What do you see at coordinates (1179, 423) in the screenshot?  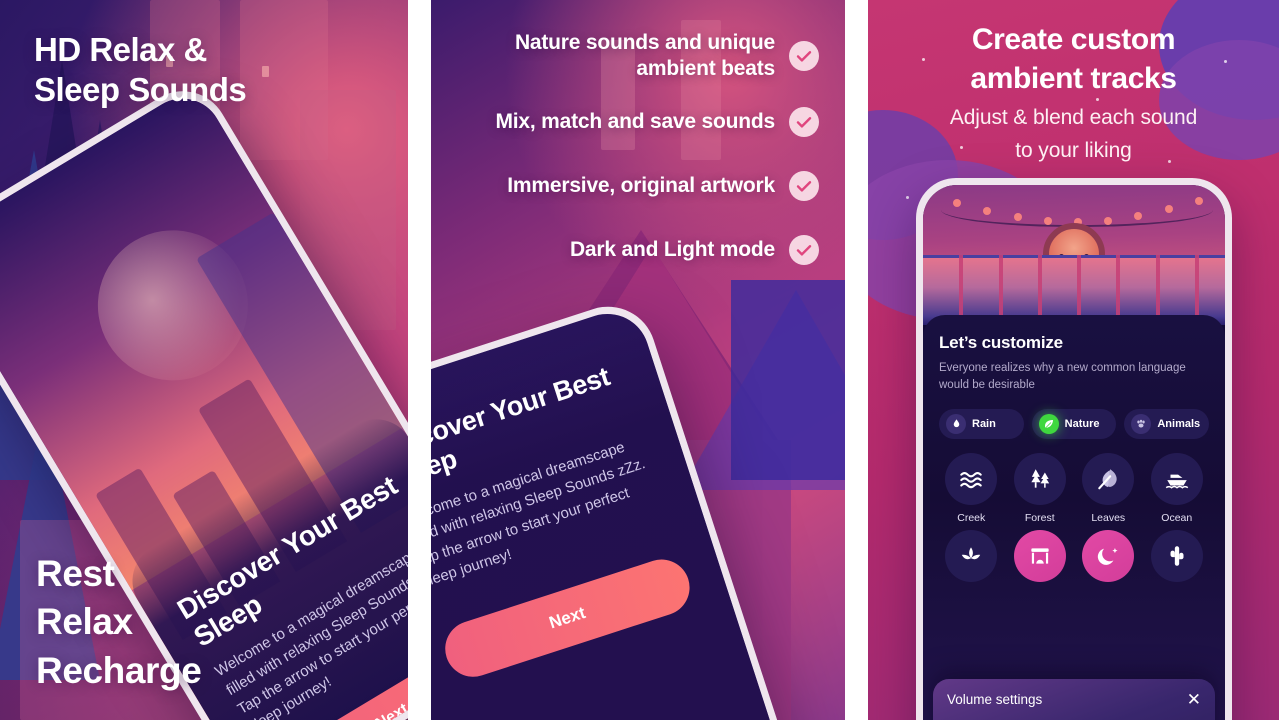 I see `category-chip-label: Animals` at bounding box center [1179, 423].